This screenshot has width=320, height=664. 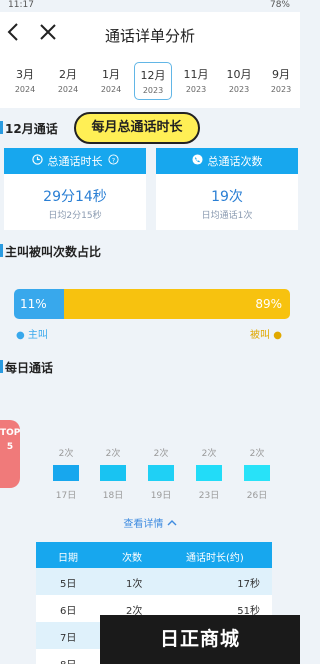 What do you see at coordinates (53, 252) in the screenshot?
I see `ratio-title: 主叫被叫次数占比` at bounding box center [53, 252].